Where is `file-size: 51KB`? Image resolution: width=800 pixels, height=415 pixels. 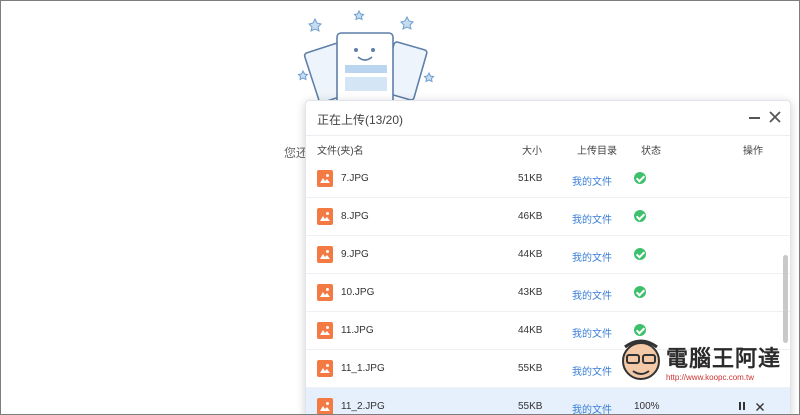
file-size: 51KB is located at coordinates (530, 178).